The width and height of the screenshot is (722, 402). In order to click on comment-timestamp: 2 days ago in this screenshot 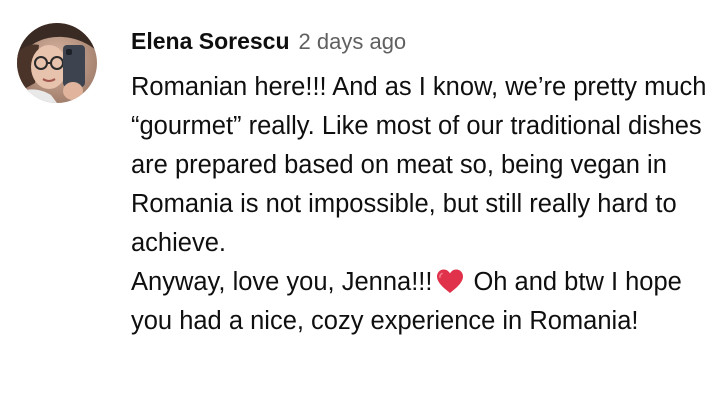, I will do `click(353, 42)`.